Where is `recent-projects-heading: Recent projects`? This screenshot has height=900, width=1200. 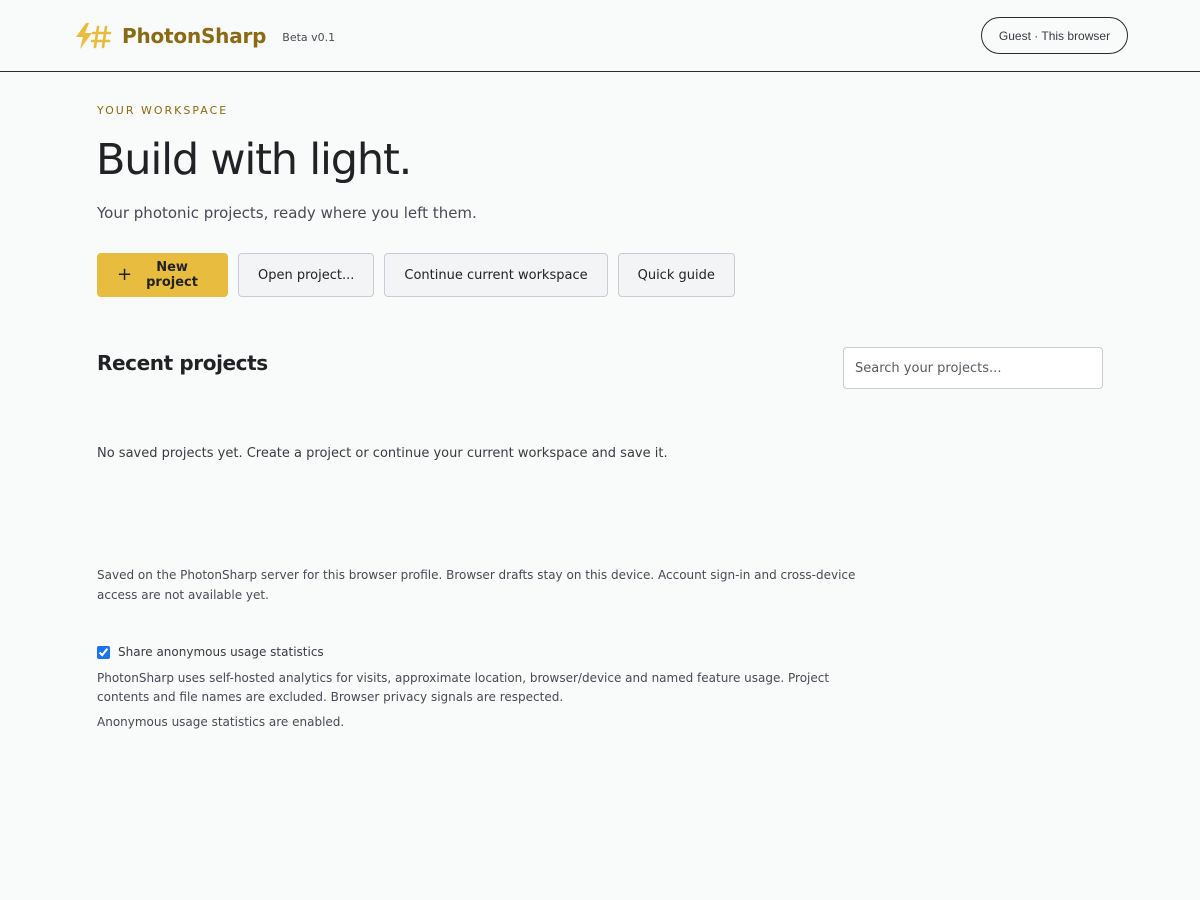
recent-projects-heading: Recent projects is located at coordinates (182, 363).